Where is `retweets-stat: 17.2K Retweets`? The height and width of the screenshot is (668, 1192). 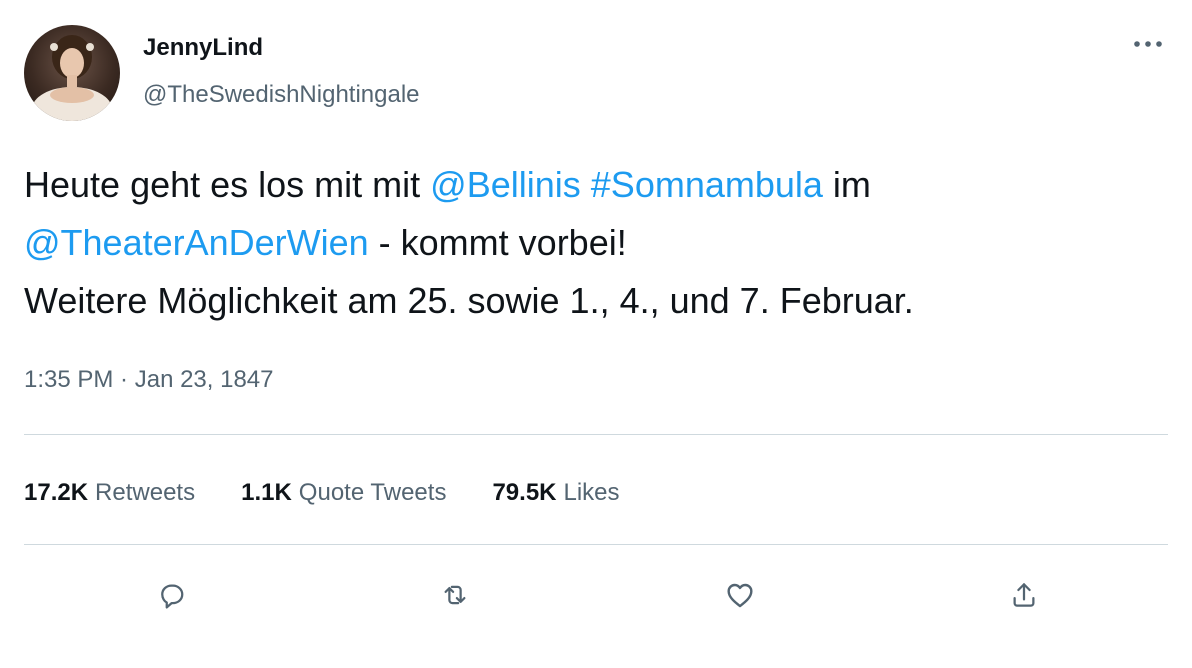
retweets-stat: 17.2K Retweets is located at coordinates (109, 493).